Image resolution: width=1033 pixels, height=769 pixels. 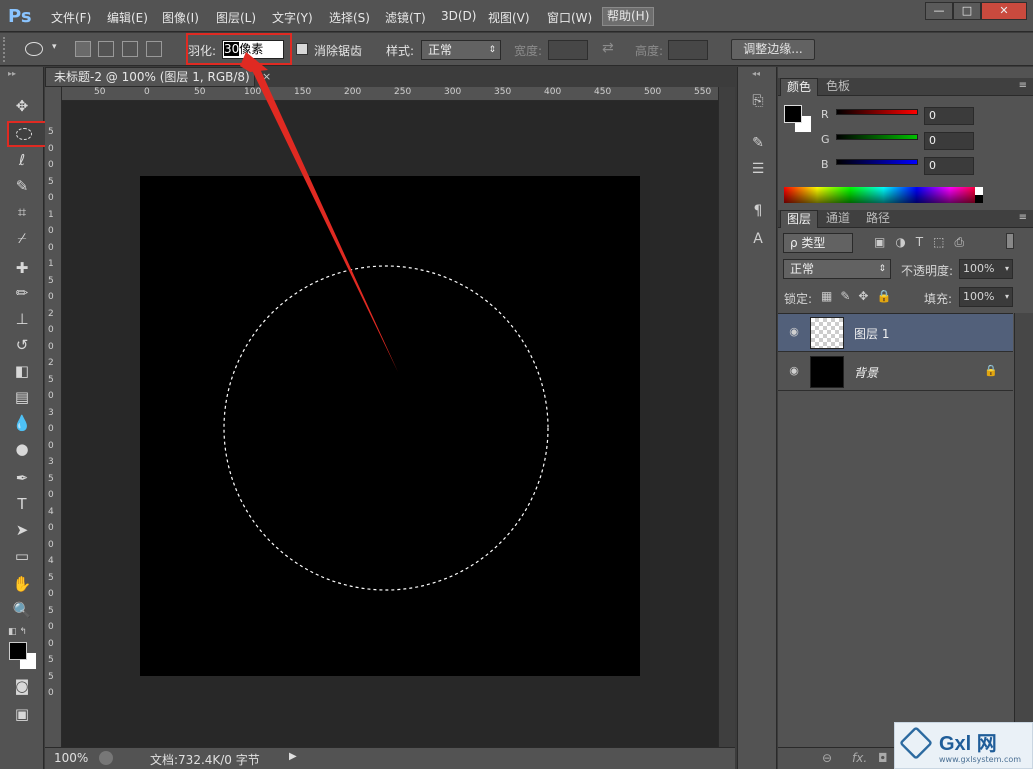 I want to click on fill-value: 100%, so click(x=979, y=296).